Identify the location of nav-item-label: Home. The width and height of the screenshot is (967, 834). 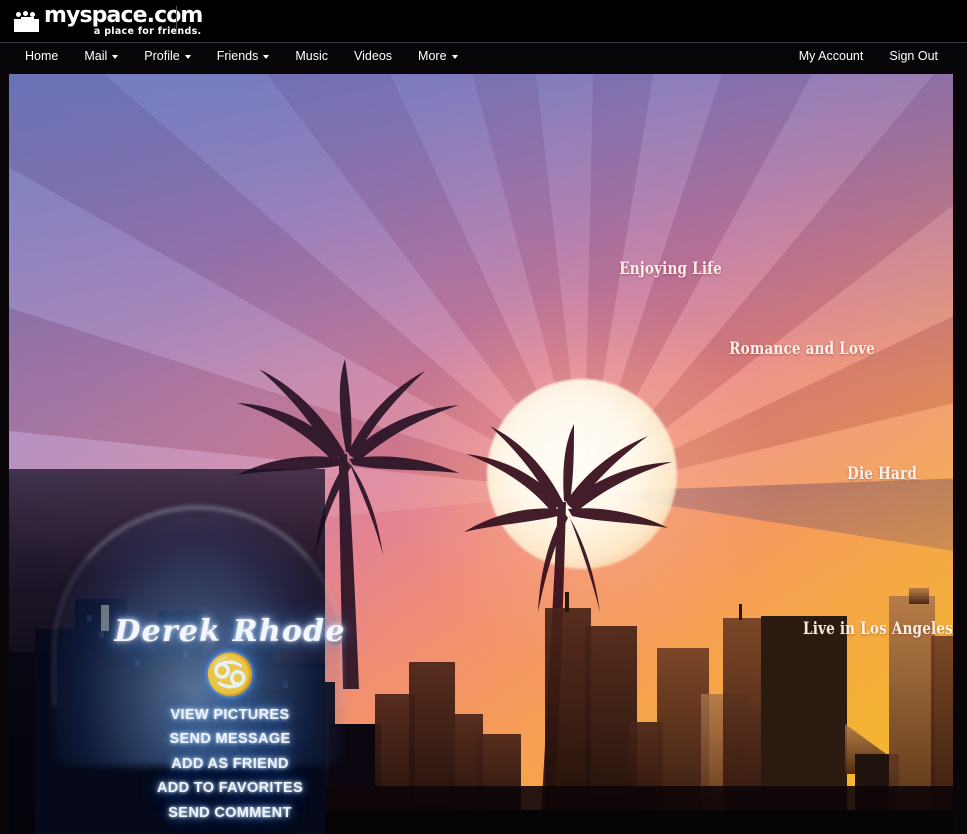
(42, 56).